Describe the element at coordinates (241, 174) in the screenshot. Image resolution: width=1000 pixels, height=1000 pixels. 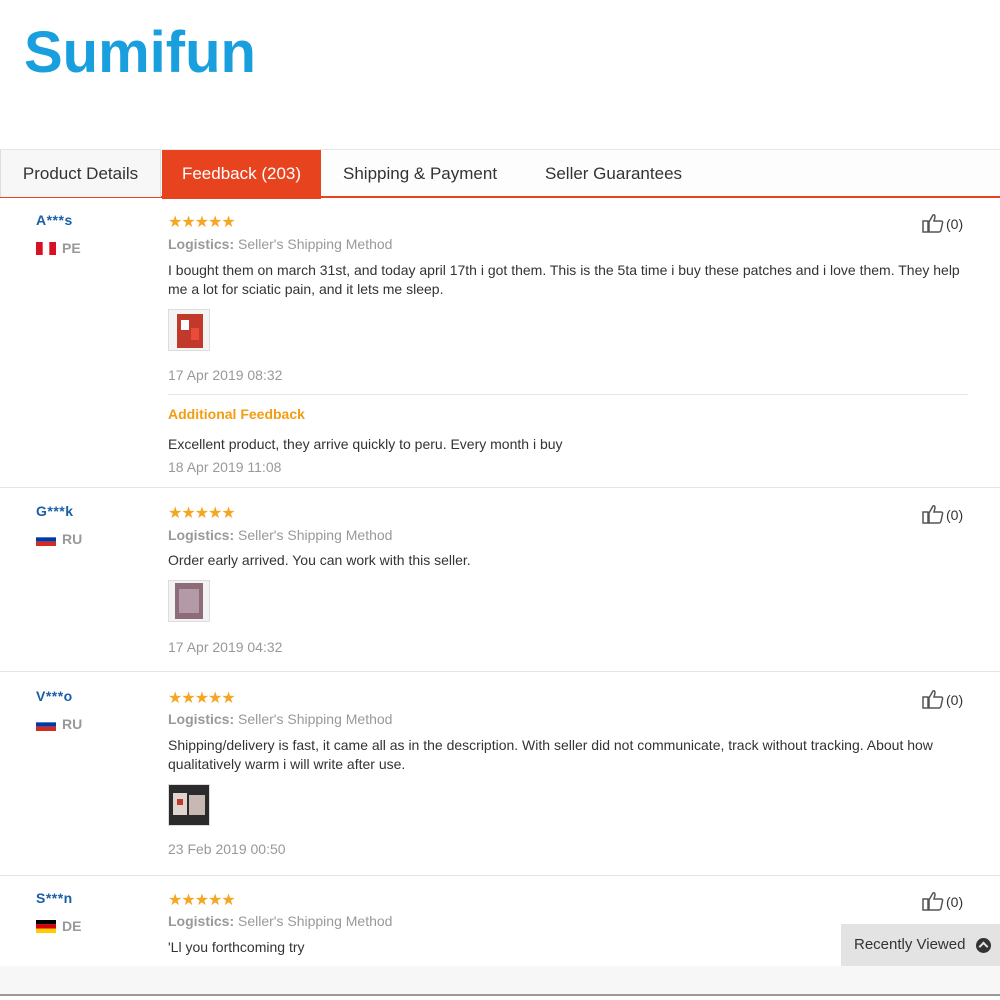
I see `tab-feedback: Feedback (203)` at that location.